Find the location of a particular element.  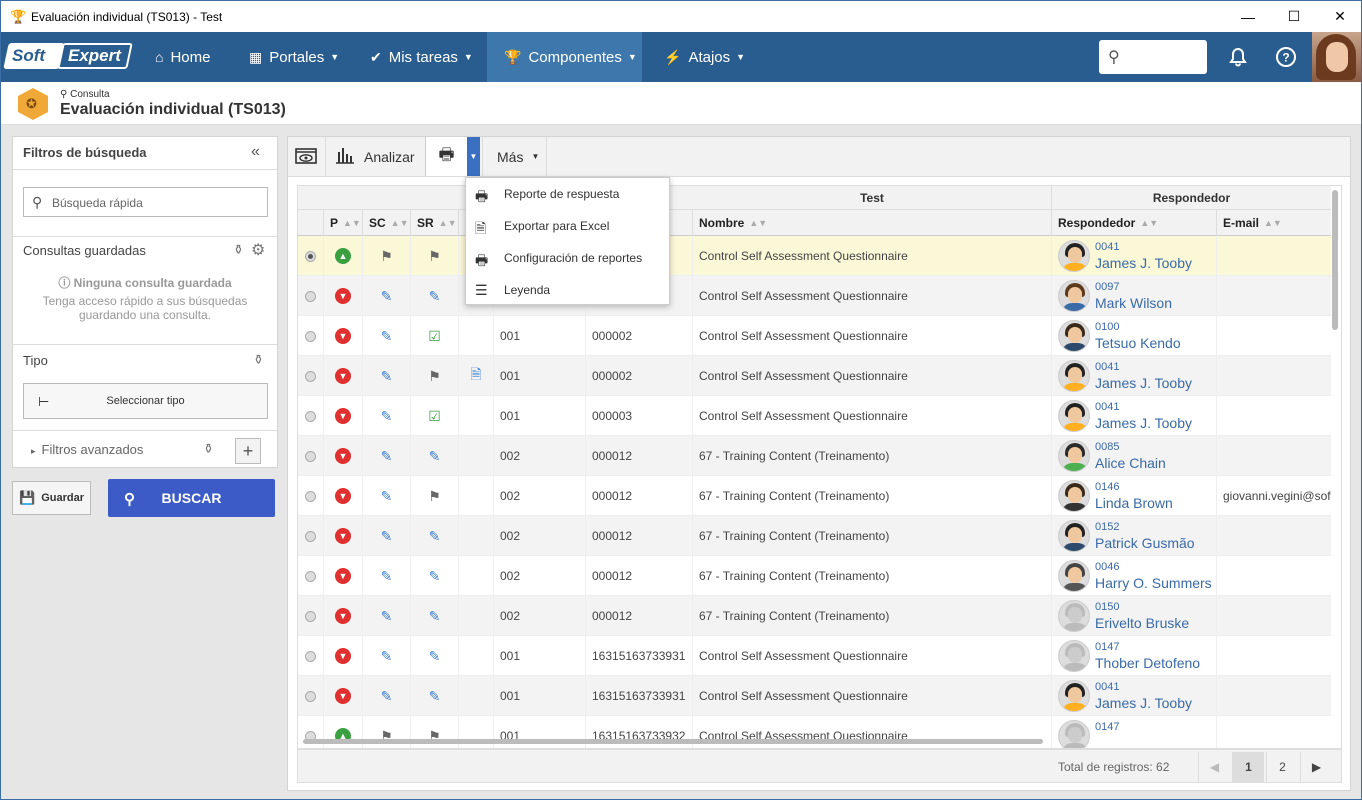

menu-export-excel: 🗎 Exportar para Excel is located at coordinates (567, 226).